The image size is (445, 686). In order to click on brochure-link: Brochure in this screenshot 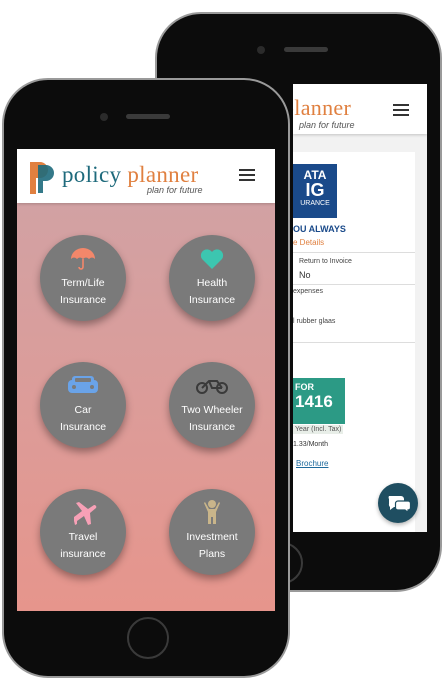, I will do `click(312, 463)`.